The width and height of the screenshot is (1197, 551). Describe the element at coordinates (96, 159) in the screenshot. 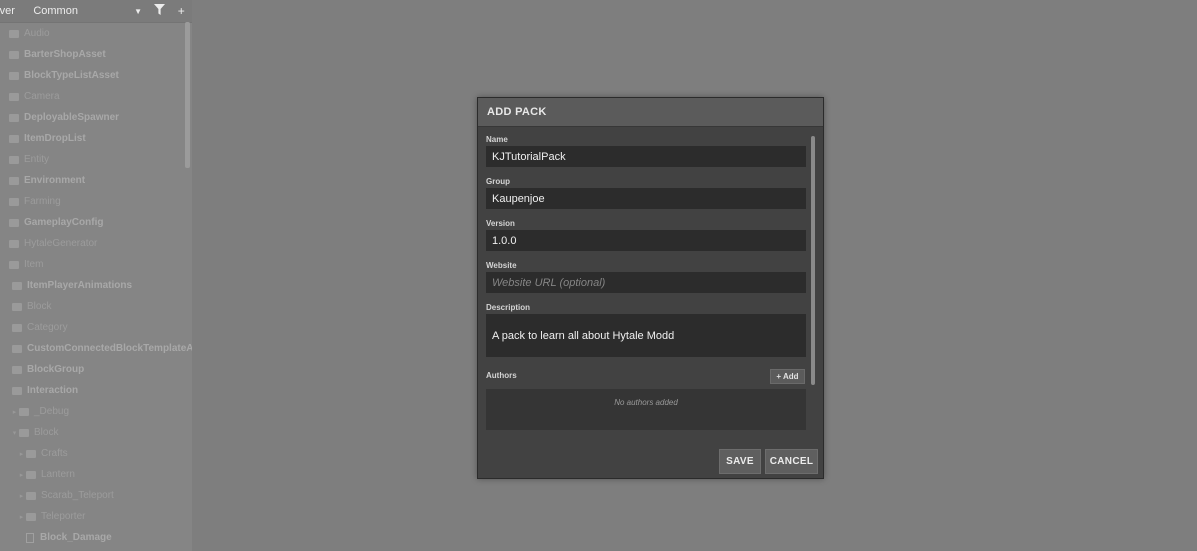

I see `tree-item: Entity` at that location.